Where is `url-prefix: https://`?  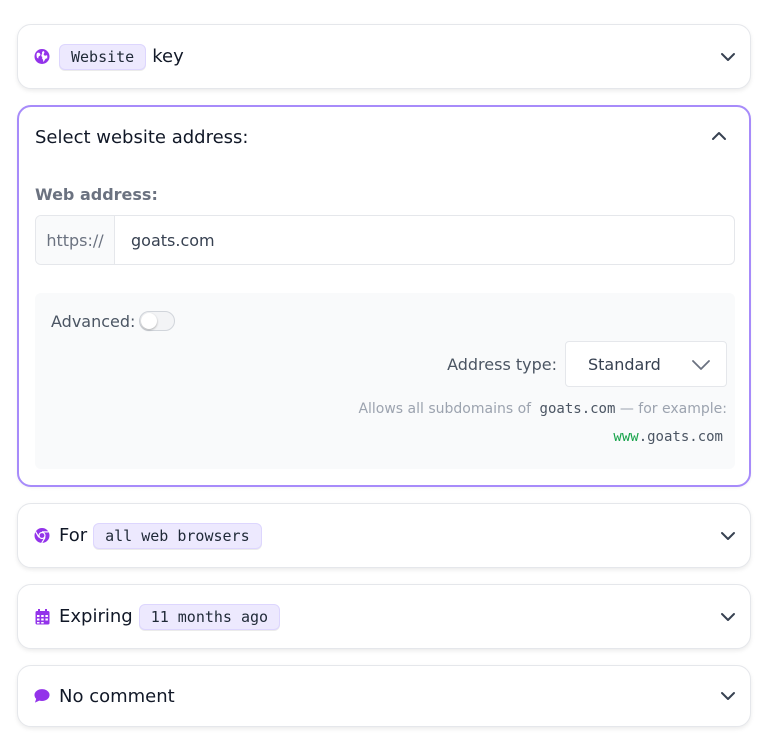 url-prefix: https:// is located at coordinates (75, 240).